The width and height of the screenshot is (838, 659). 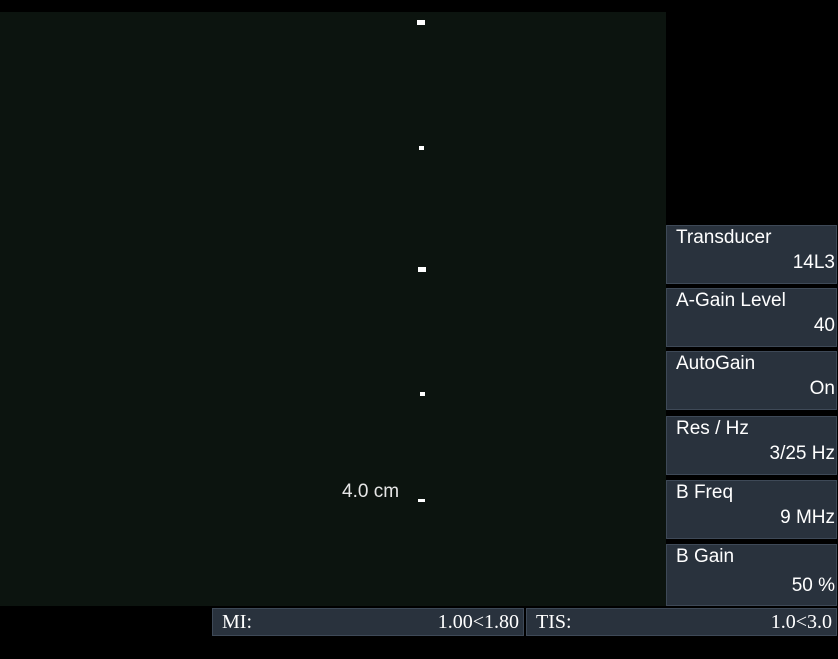 I want to click on param-value: On, so click(x=822, y=388).